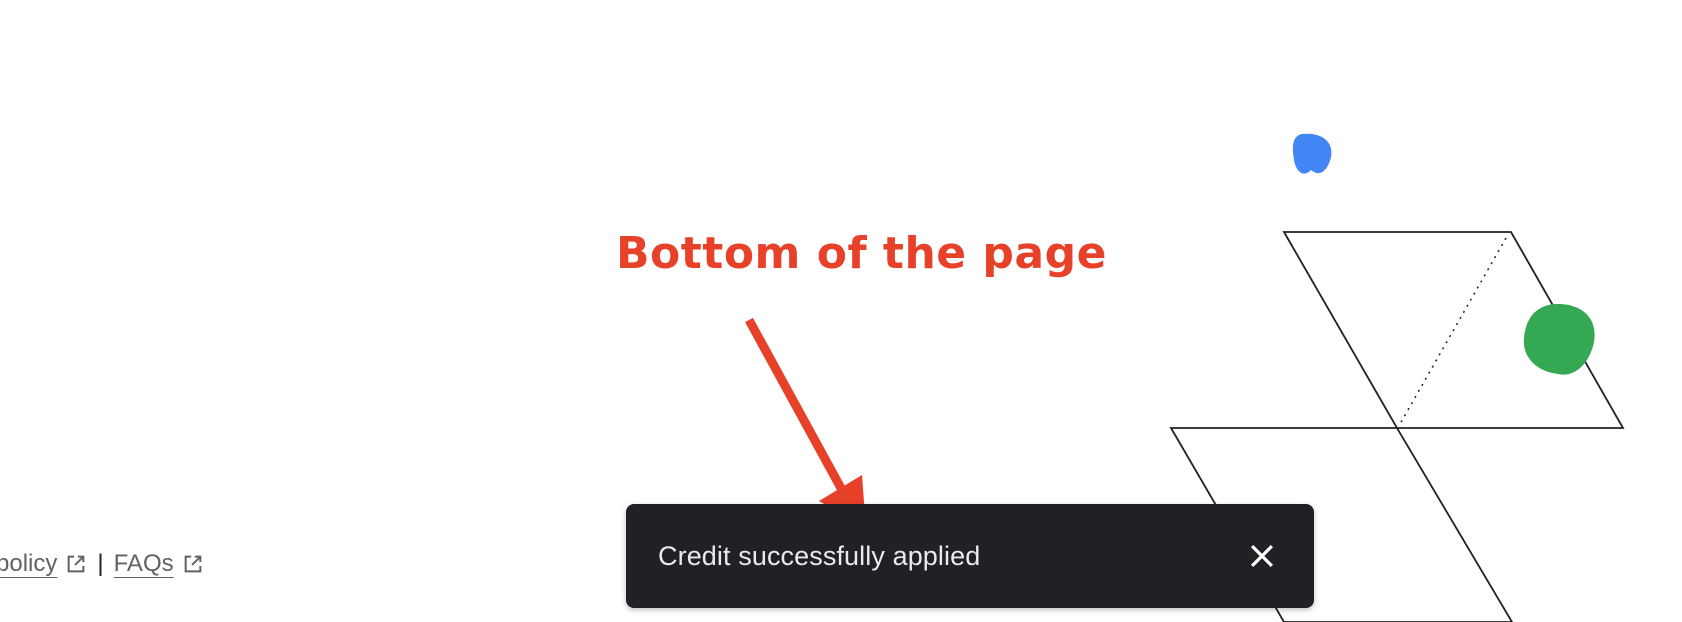 The image size is (1682, 622). I want to click on annotation-label: Bottom of the page, so click(861, 253).